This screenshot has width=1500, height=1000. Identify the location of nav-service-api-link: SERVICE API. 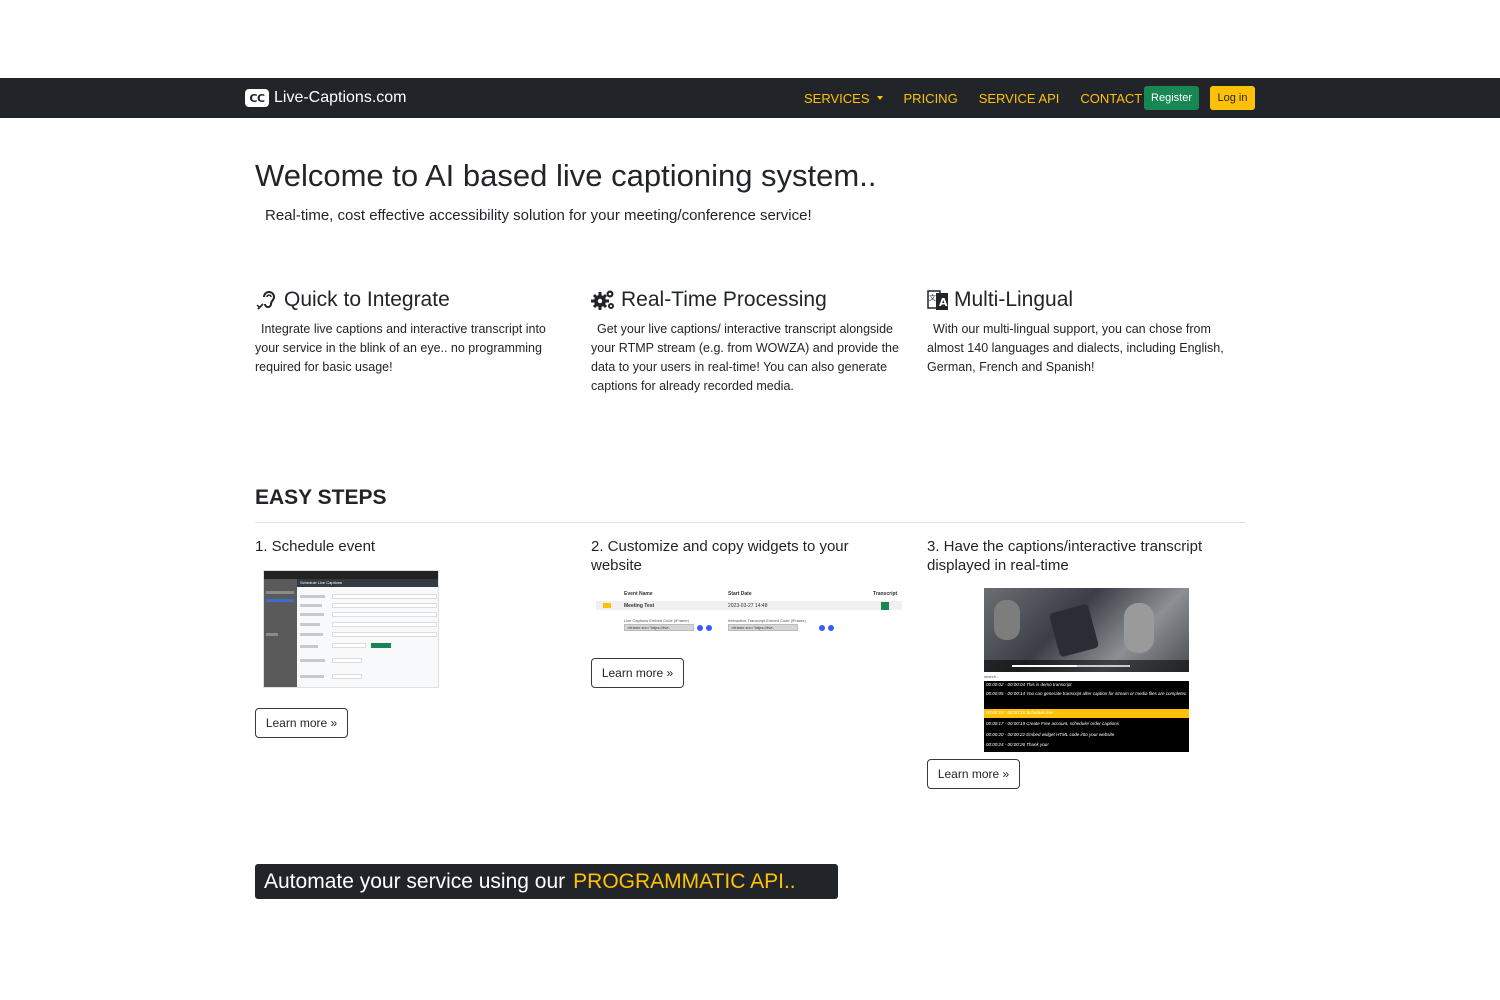
(1019, 98).